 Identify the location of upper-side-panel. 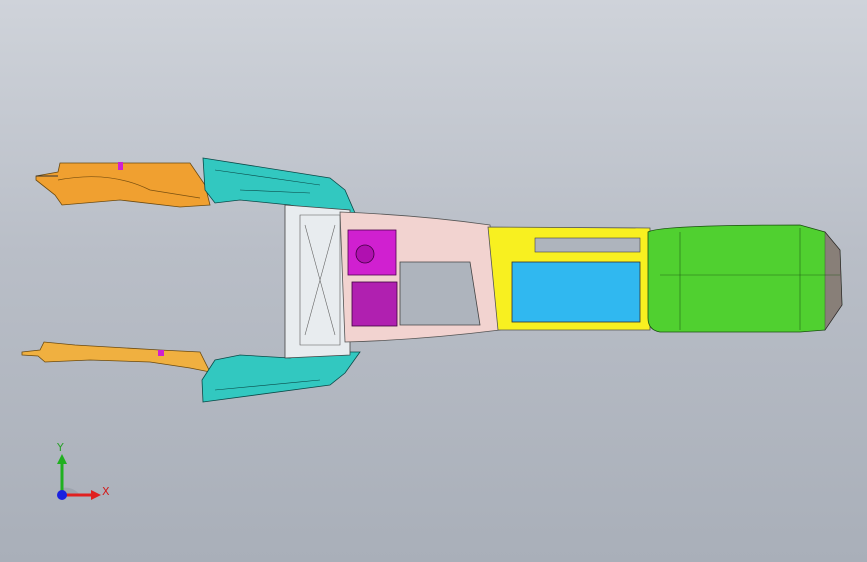
(279, 185).